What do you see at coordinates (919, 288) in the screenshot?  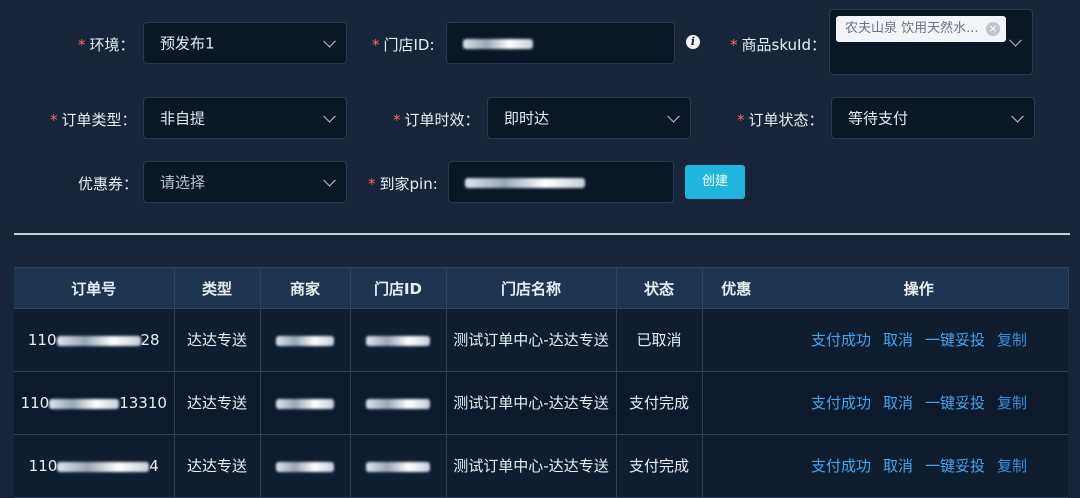 I see `header-actions: 操作` at bounding box center [919, 288].